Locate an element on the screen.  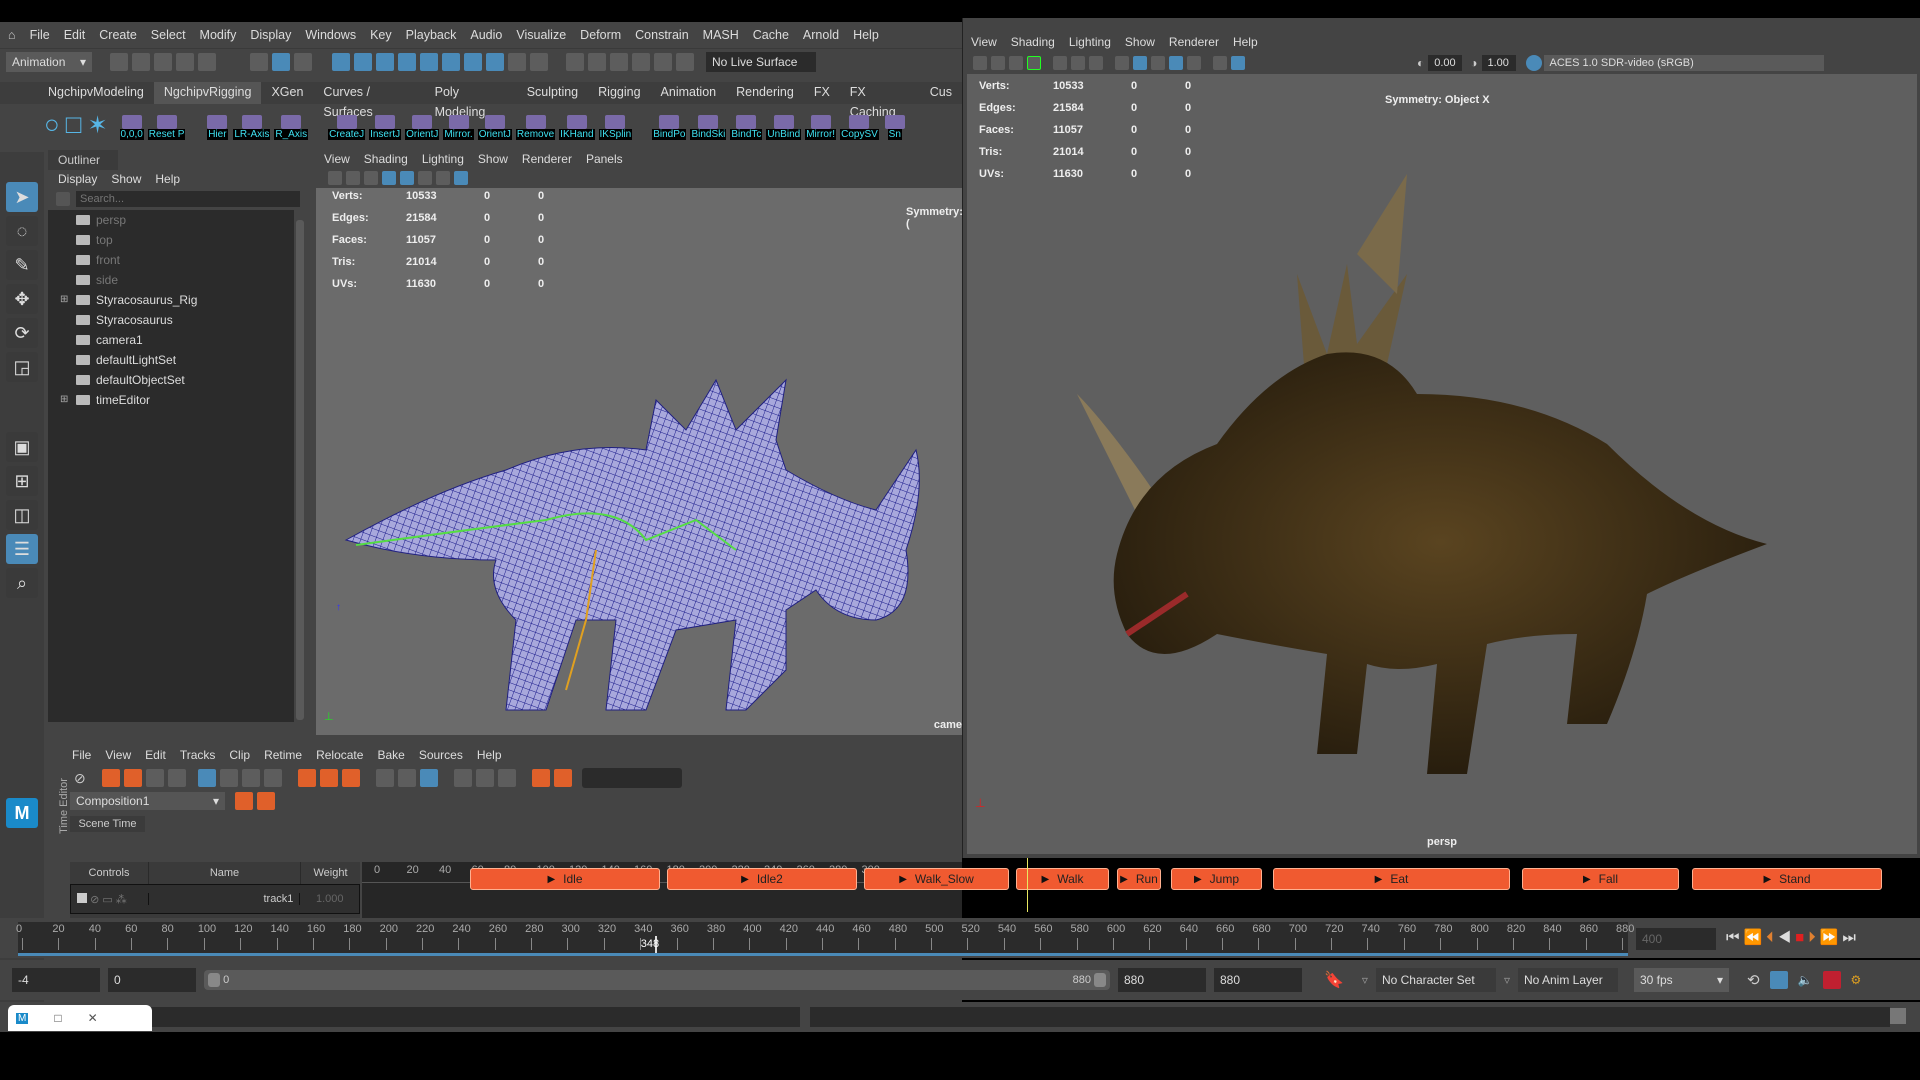
auto-key-icon is located at coordinates (1831, 980).